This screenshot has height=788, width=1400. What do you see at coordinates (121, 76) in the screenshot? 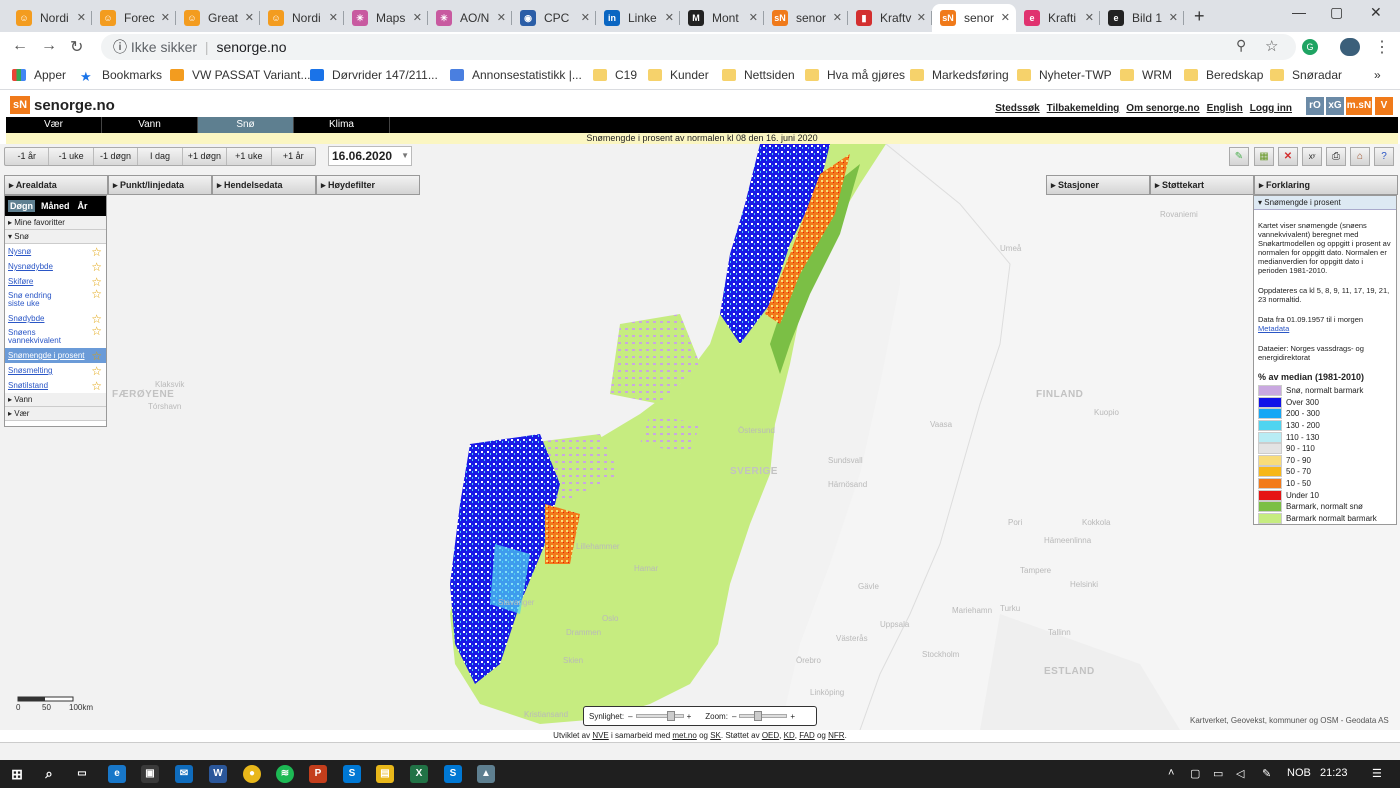
I see `bookmark-item: ★ Bookmarks` at bounding box center [121, 76].